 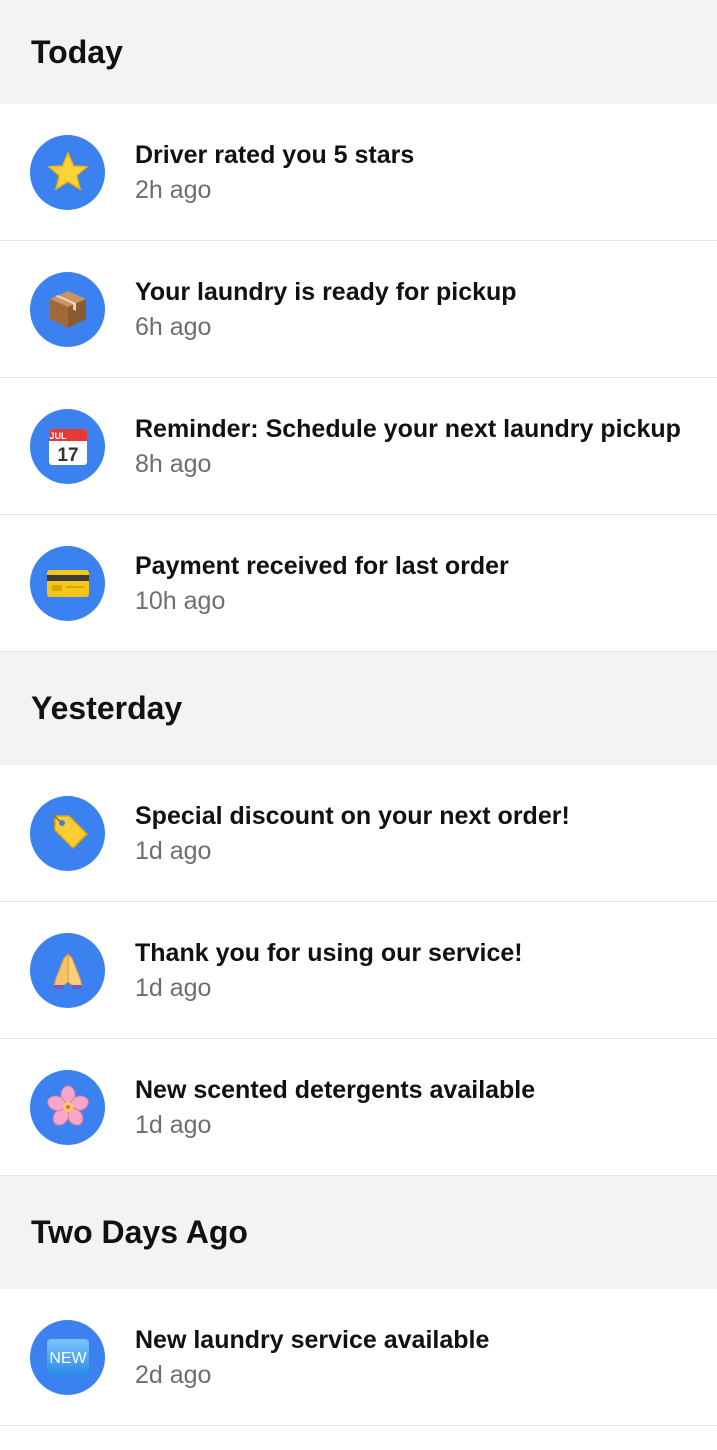 What do you see at coordinates (358, 970) in the screenshot?
I see `notification-item: Thank you for using our service! 1d ago` at bounding box center [358, 970].